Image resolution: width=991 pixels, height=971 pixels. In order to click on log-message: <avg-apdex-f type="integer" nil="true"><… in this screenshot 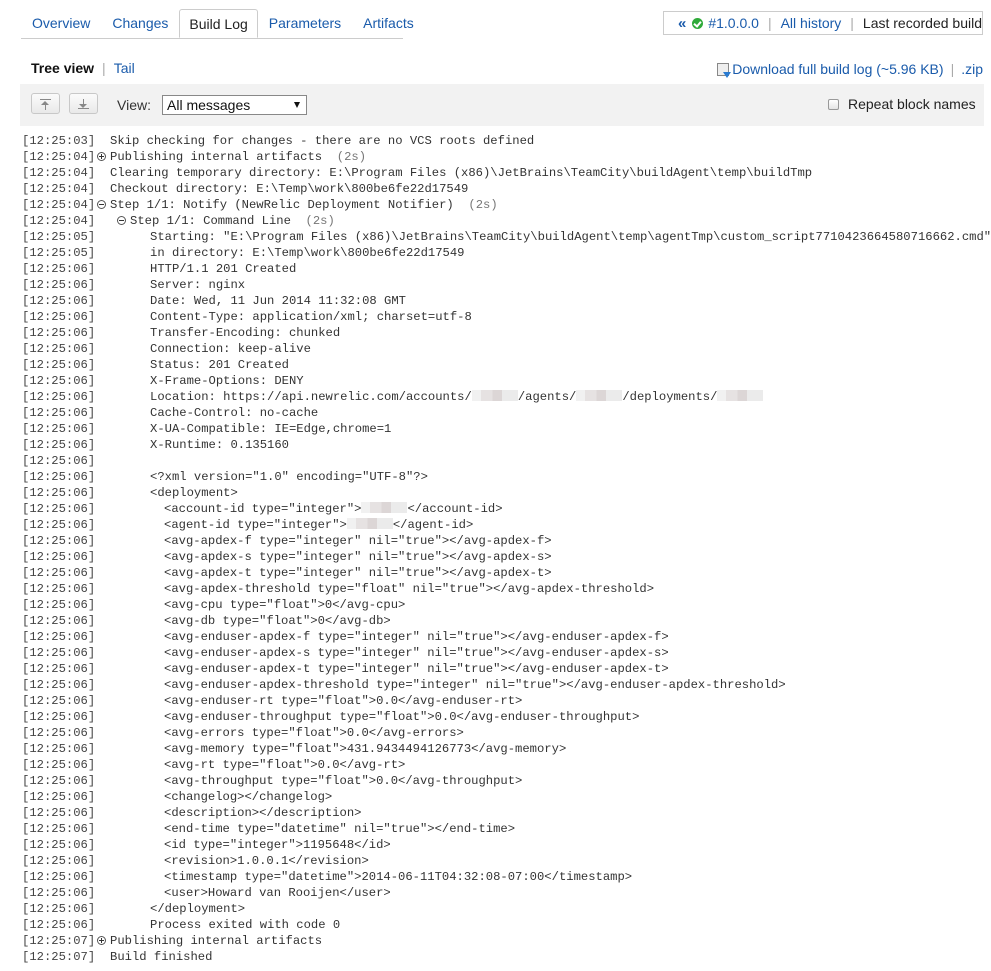, I will do `click(358, 541)`.